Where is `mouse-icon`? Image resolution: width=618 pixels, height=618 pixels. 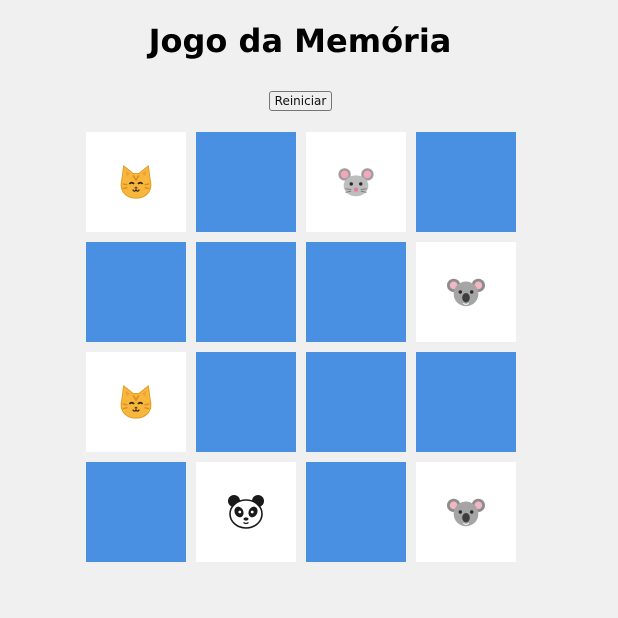 mouse-icon is located at coordinates (356, 182).